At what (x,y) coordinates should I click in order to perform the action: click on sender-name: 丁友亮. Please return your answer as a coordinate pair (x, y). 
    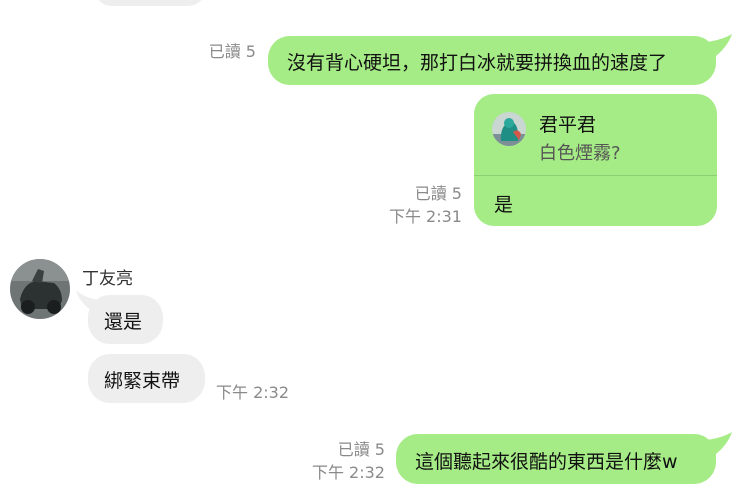
    Looking at the image, I should click on (107, 279).